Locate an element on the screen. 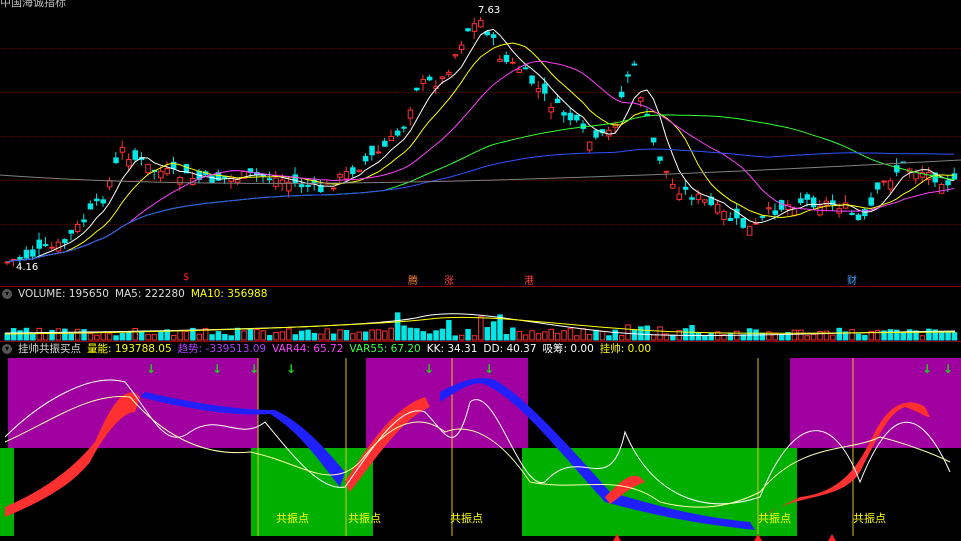  collapse-icon: ▾ is located at coordinates (7, 349).